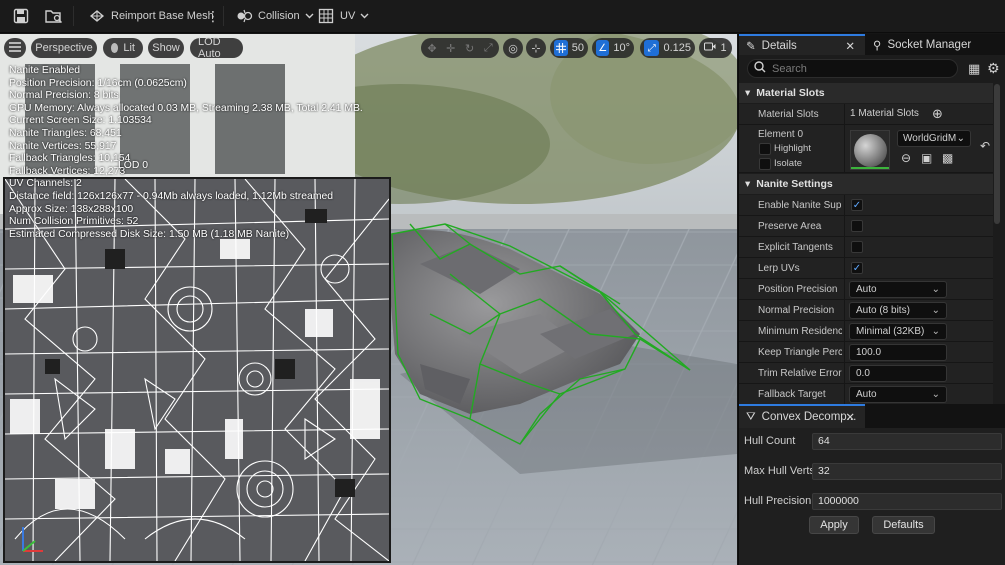 The image size is (1005, 565). What do you see at coordinates (906, 158) in the screenshot?
I see `use-selected-asset-icon: ⊖` at bounding box center [906, 158].